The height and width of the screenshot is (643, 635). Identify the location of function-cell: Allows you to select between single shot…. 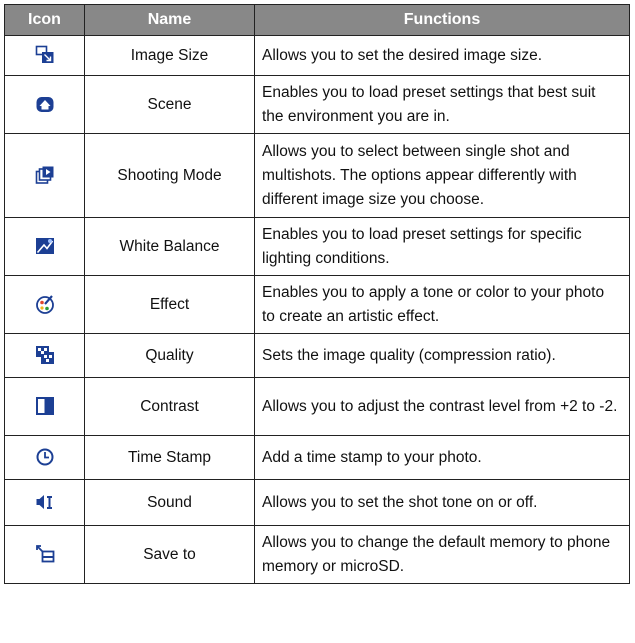
(442, 175).